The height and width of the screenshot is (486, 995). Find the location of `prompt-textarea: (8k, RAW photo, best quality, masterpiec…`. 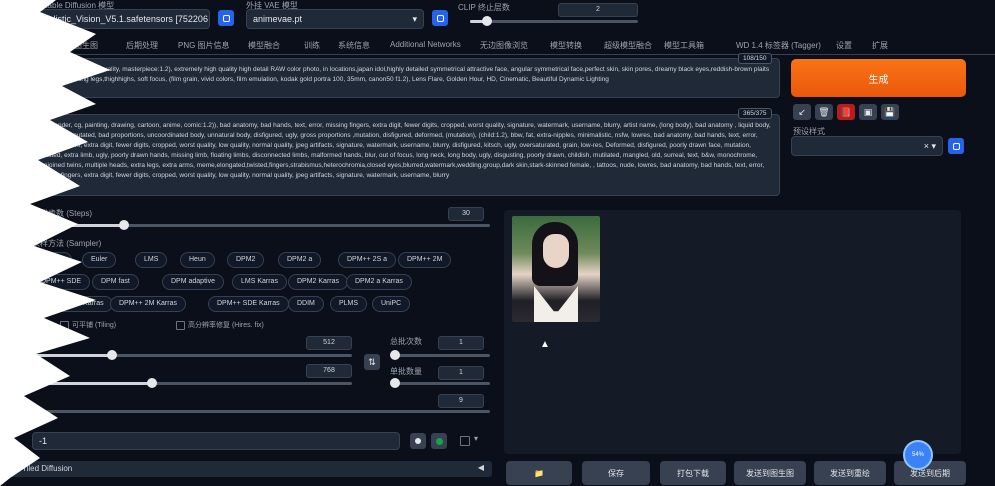

prompt-textarea: (8k, RAW photo, best quality, masterpiec… is located at coordinates (404, 78).